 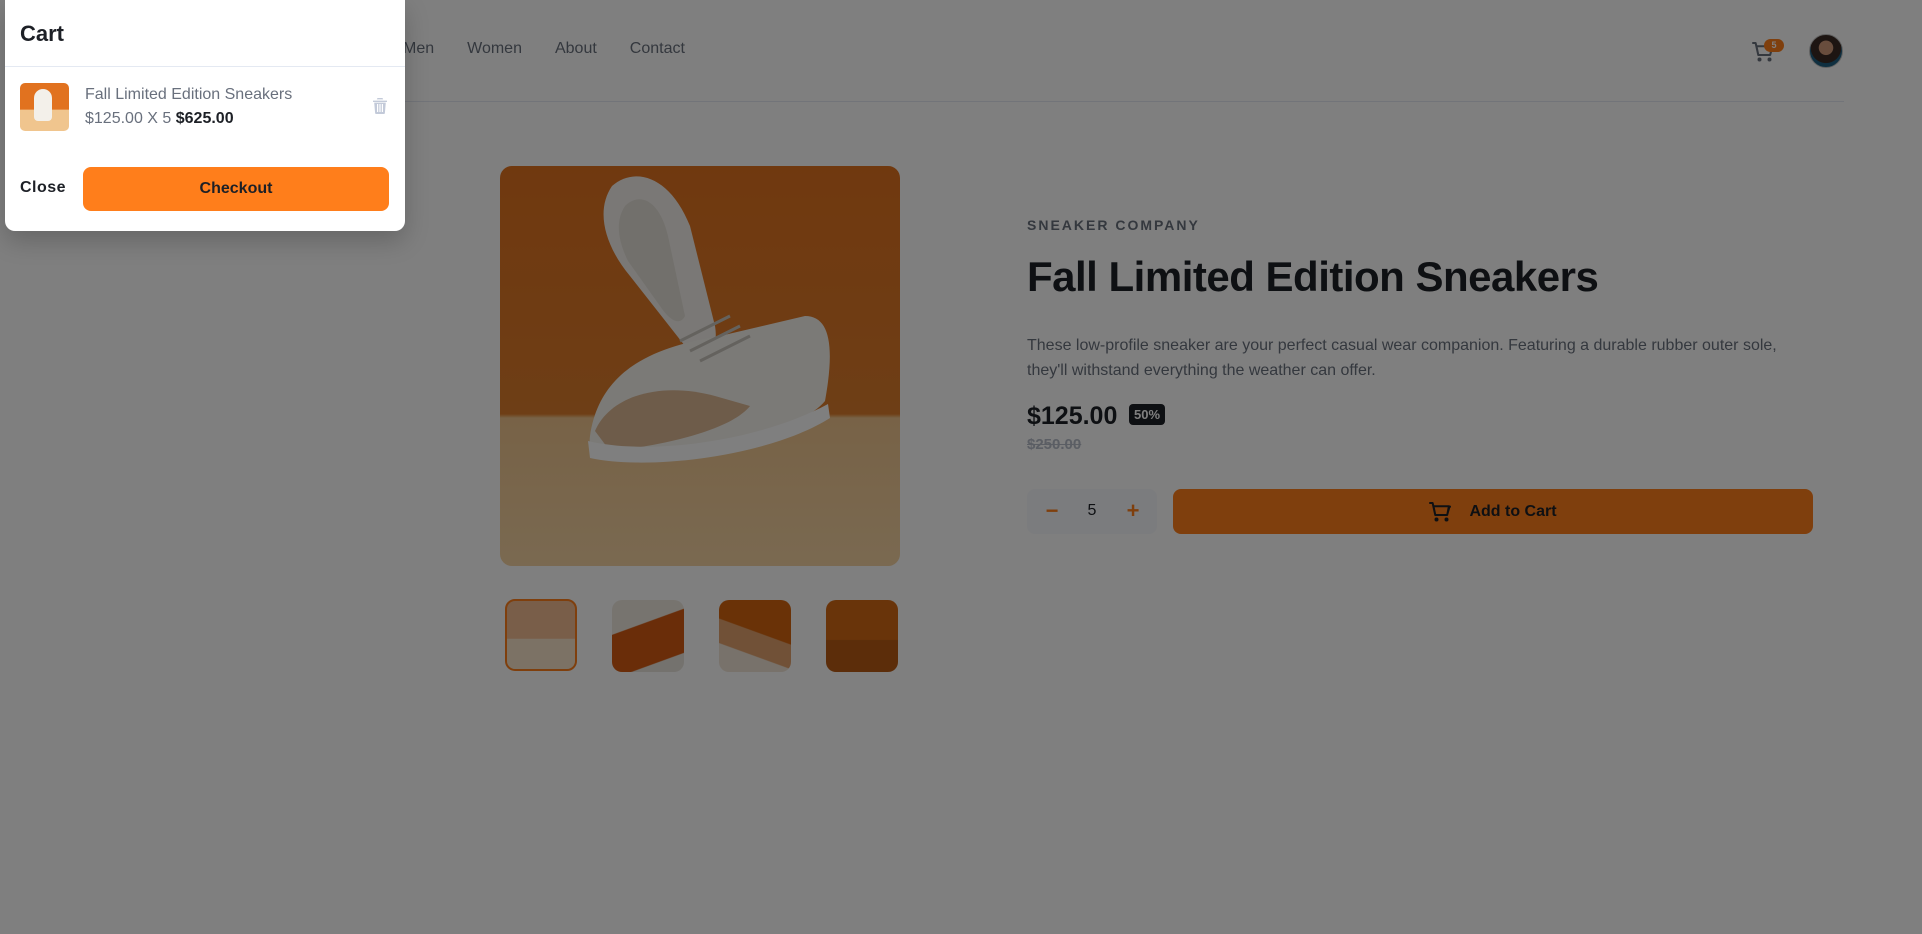 What do you see at coordinates (380, 106) in the screenshot?
I see `trash-icon` at bounding box center [380, 106].